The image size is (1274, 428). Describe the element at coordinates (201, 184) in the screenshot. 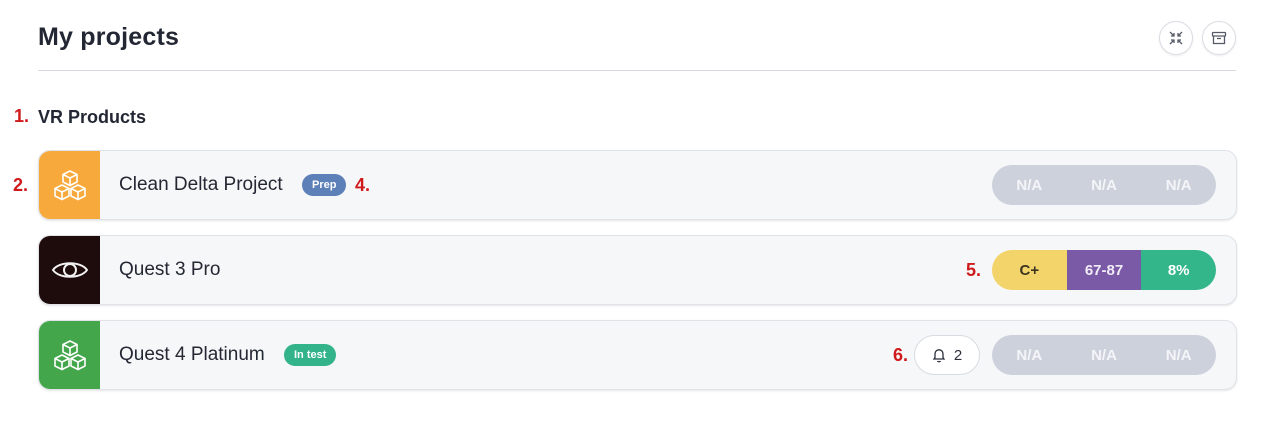

I see `project-name: Clean Delta Project` at that location.